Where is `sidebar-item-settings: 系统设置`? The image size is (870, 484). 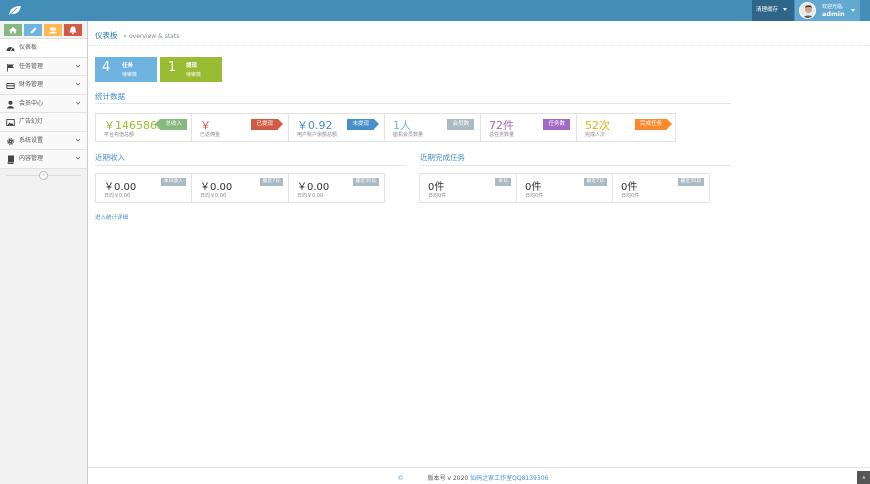 sidebar-item-settings: 系统设置 is located at coordinates (43, 140).